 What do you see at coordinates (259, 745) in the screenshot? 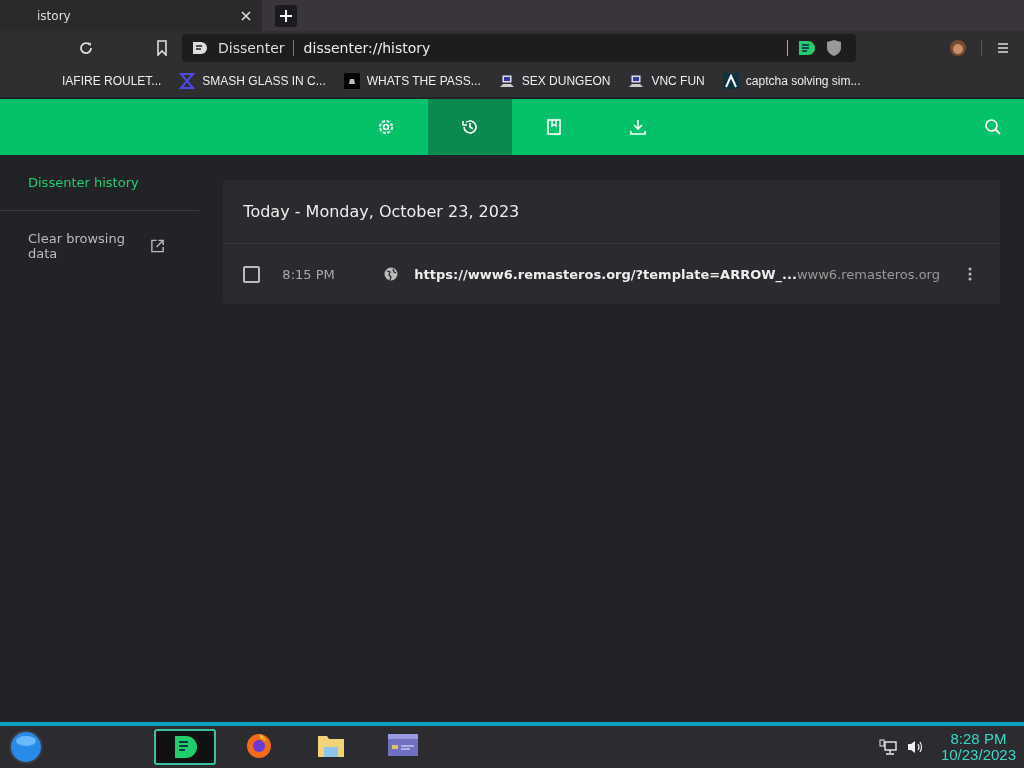
I see `fox-globe-icon` at bounding box center [259, 745].